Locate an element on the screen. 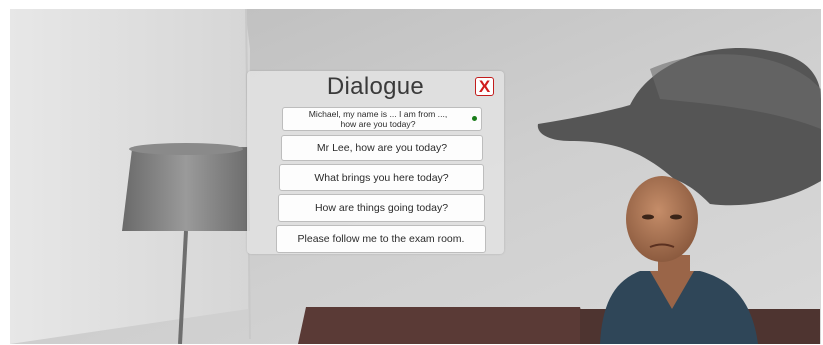  close-icon: X is located at coordinates (484, 86).